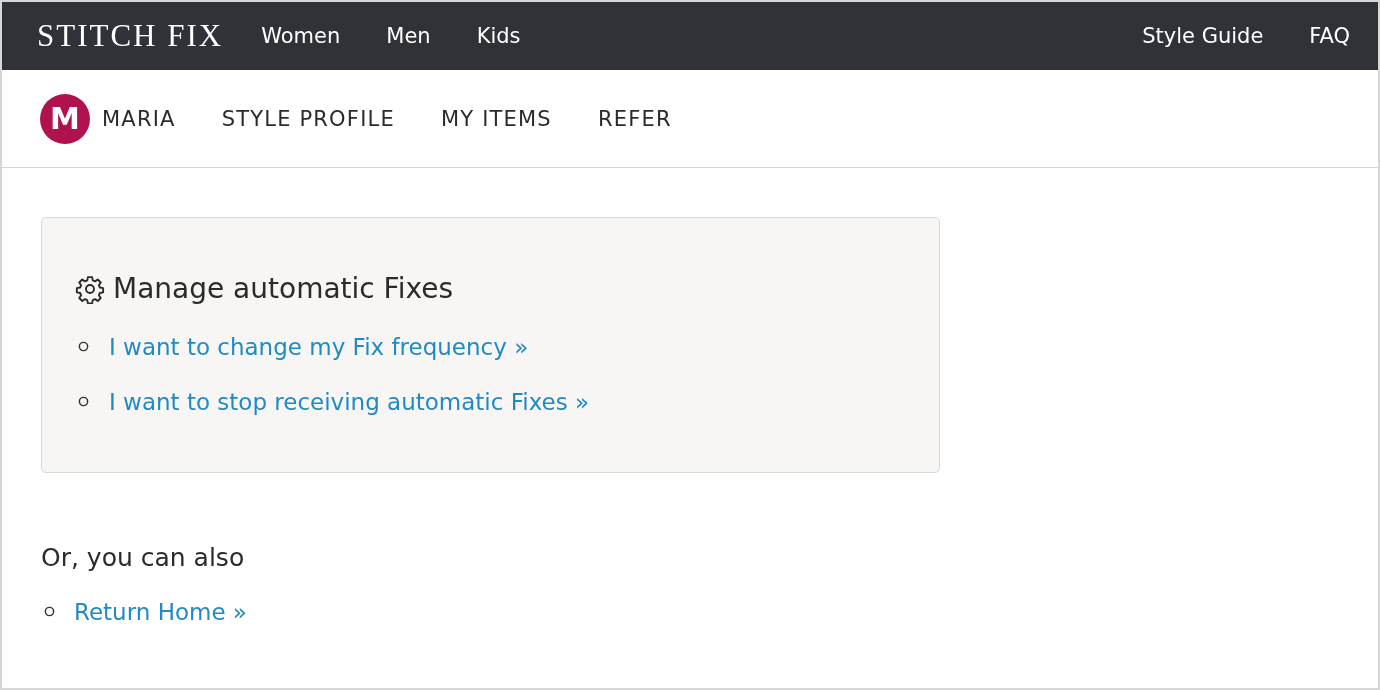 This screenshot has height=690, width=1380. Describe the element at coordinates (319, 346) in the screenshot. I see `link: I want to change my Fix frequency »` at that location.